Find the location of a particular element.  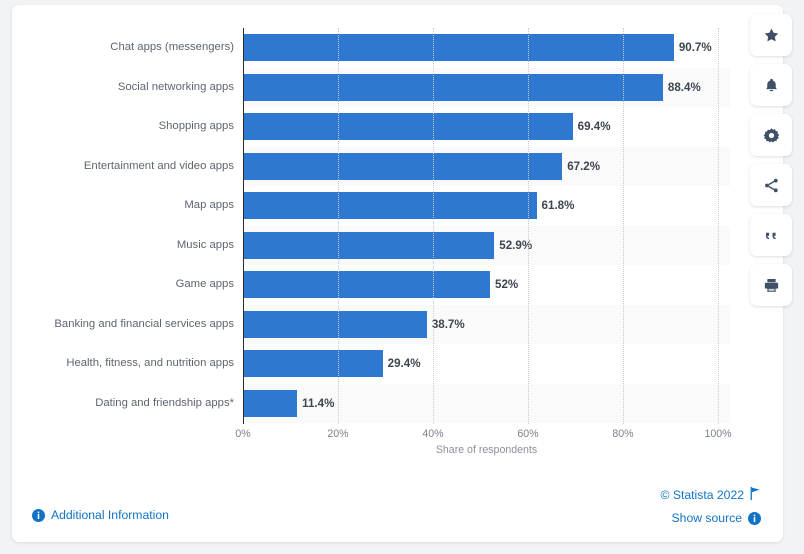

chart-row: Shopping apps 69.4% is located at coordinates (444, 127).